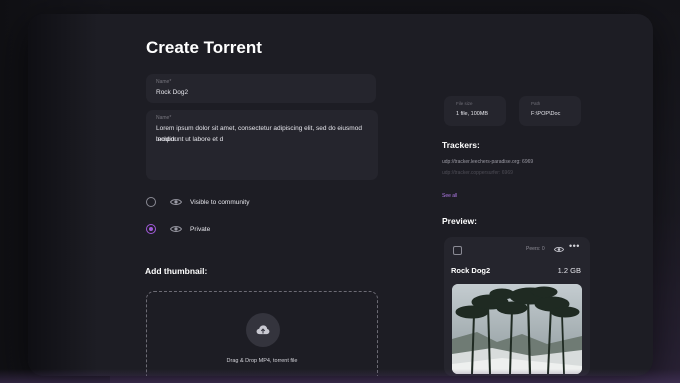 The height and width of the screenshot is (383, 680). What do you see at coordinates (457, 250) in the screenshot?
I see `checkbox-icon` at bounding box center [457, 250].